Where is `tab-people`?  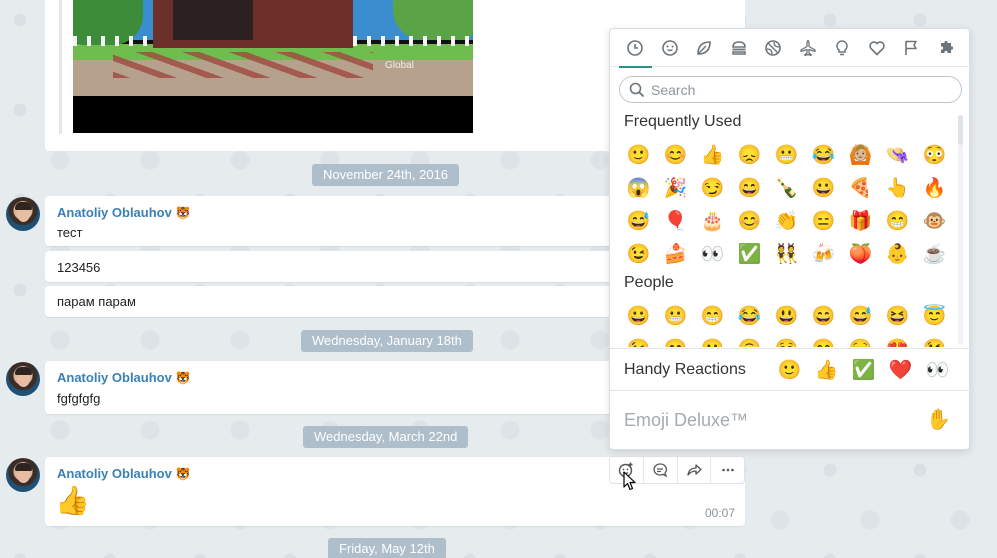
tab-people is located at coordinates (670, 48).